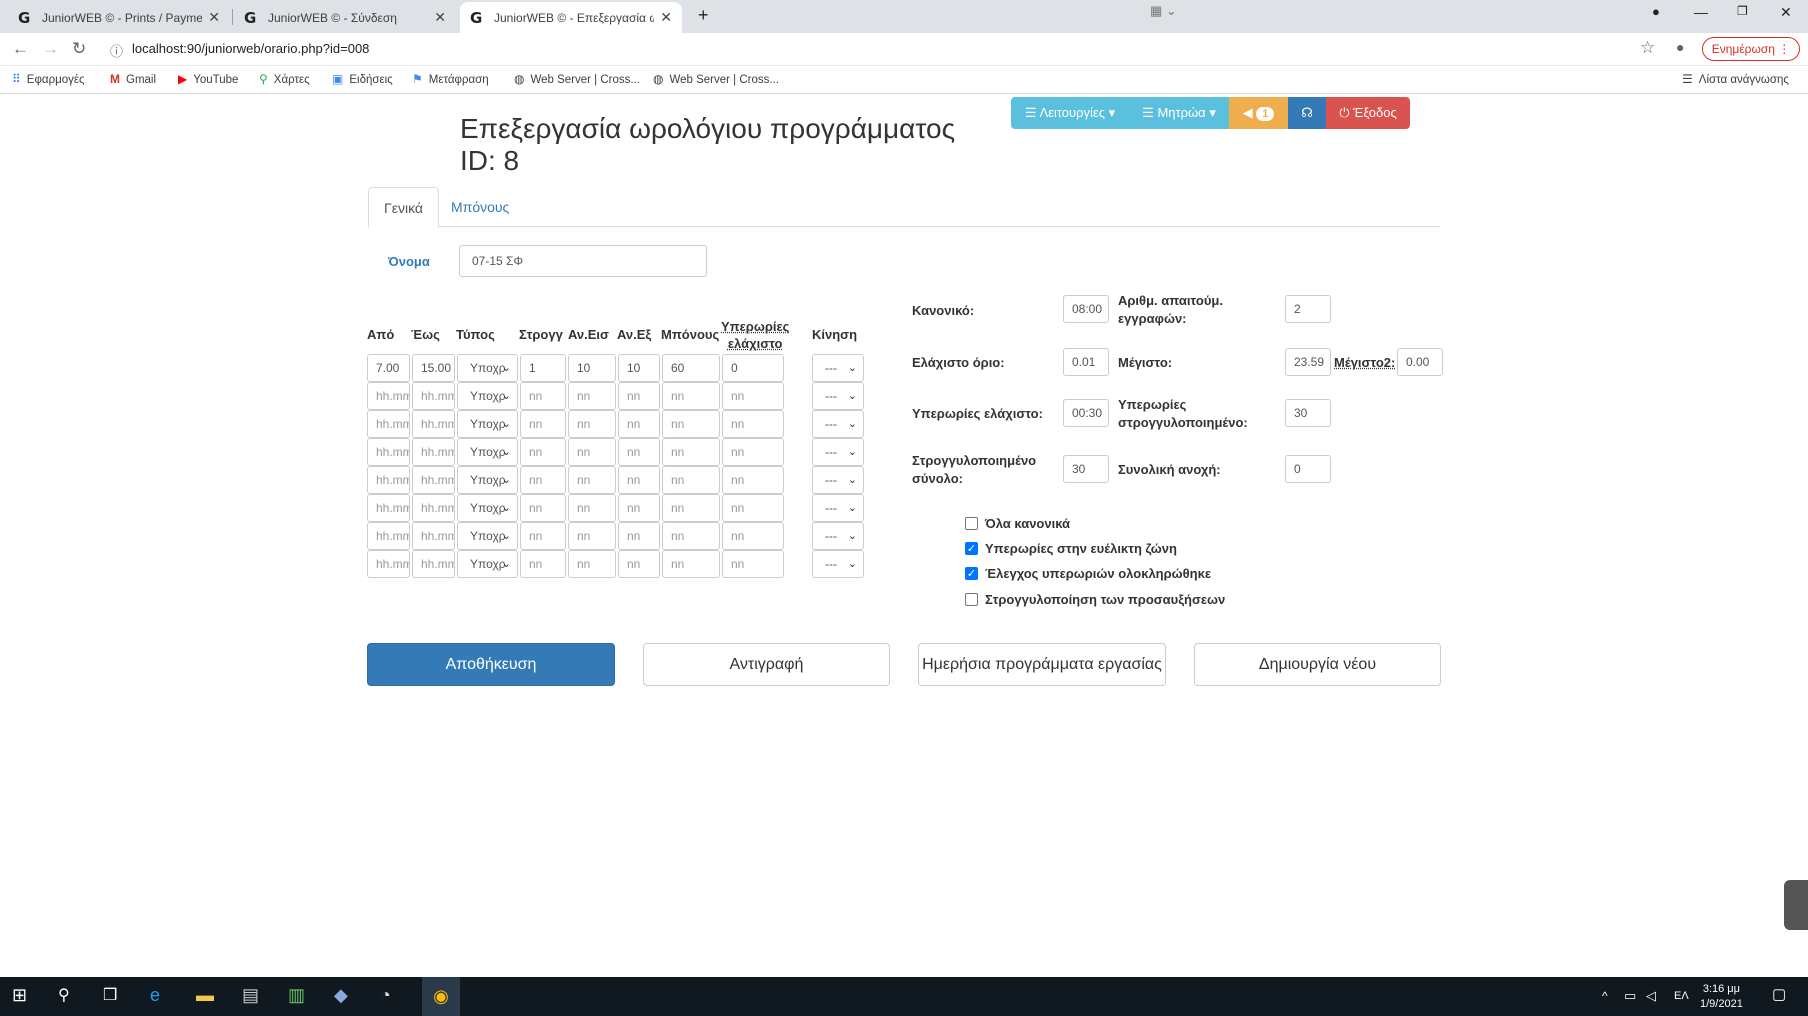 The width and height of the screenshot is (1808, 1016). I want to click on row-6-in-input: nn, so click(592, 508).